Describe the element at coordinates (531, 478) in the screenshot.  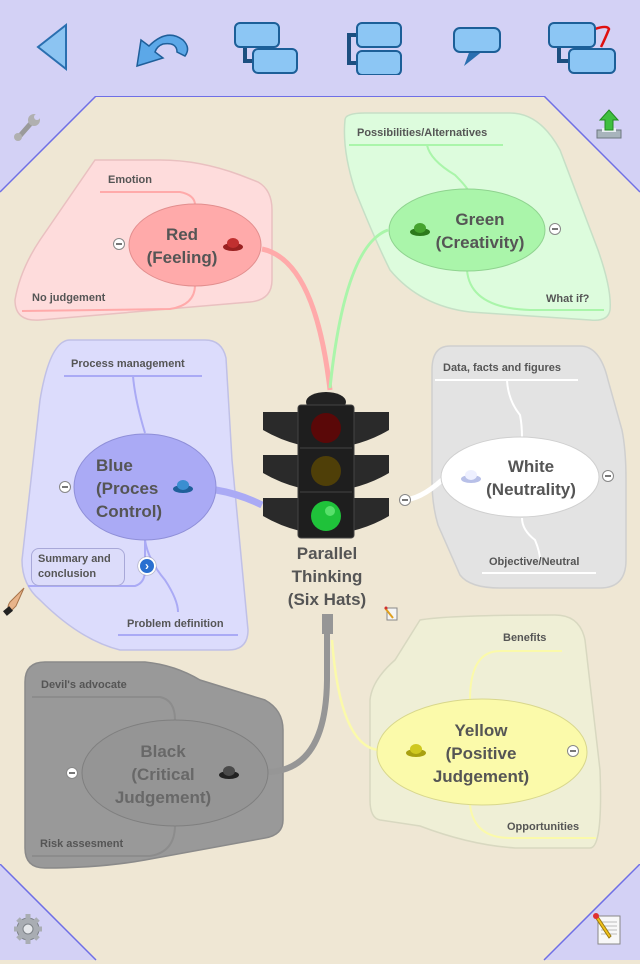
I see `white-topic-label: White (Neutrality)` at that location.